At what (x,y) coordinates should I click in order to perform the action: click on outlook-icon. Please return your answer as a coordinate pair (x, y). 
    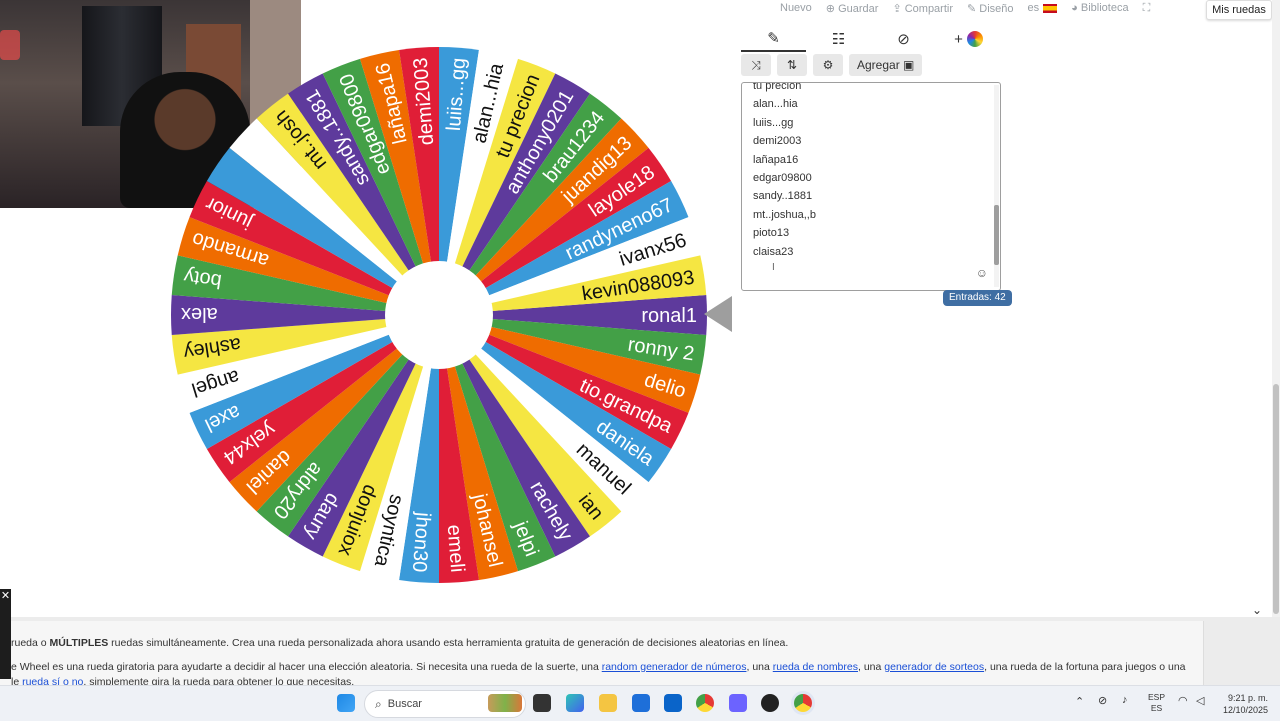
    Looking at the image, I should click on (673, 703).